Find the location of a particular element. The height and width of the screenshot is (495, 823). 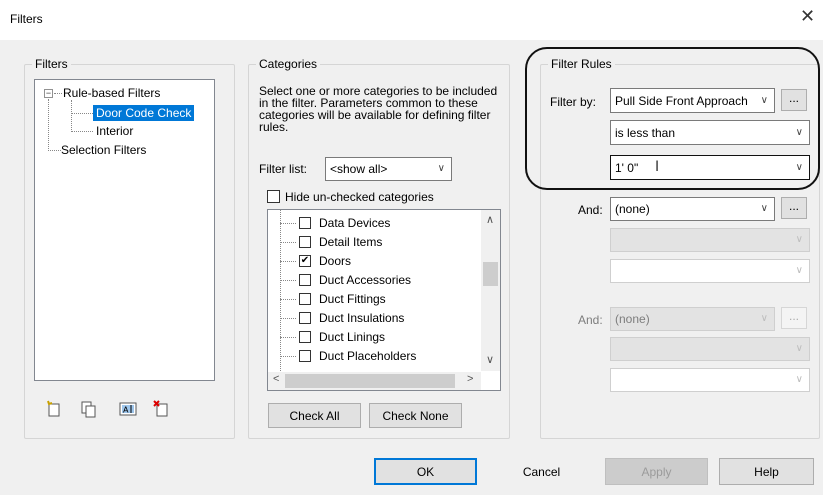

list-item: Detail Items is located at coordinates (375, 242).